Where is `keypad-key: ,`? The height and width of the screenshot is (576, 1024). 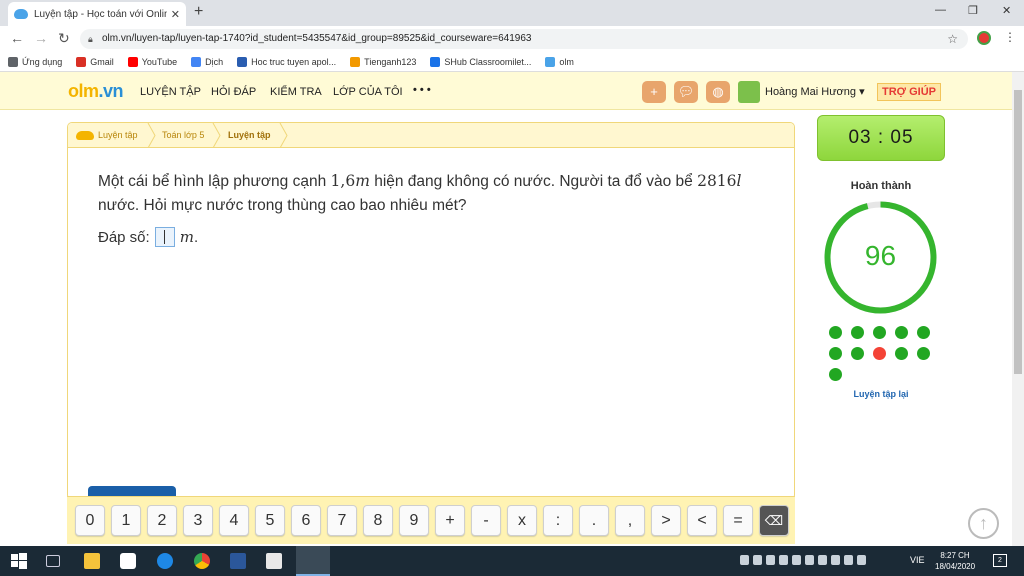 keypad-key: , is located at coordinates (630, 520).